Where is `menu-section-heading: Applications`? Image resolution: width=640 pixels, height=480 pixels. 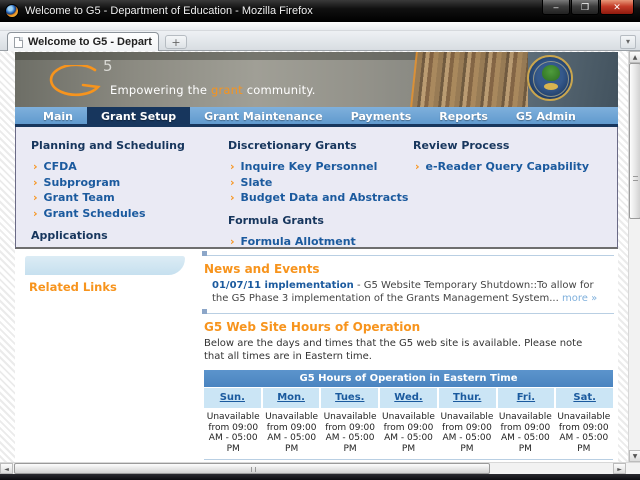 menu-section-heading: Applications is located at coordinates (69, 235).